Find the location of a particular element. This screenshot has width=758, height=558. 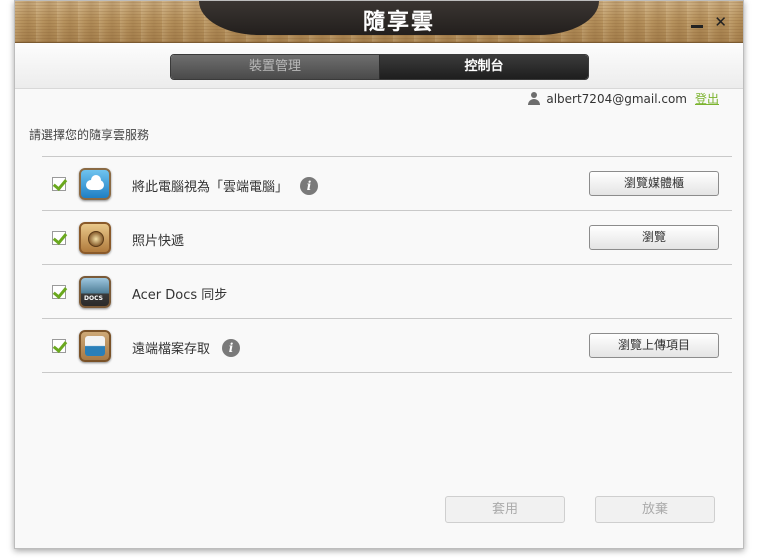

tab-group: 裝置管理 控制台 is located at coordinates (379, 67).